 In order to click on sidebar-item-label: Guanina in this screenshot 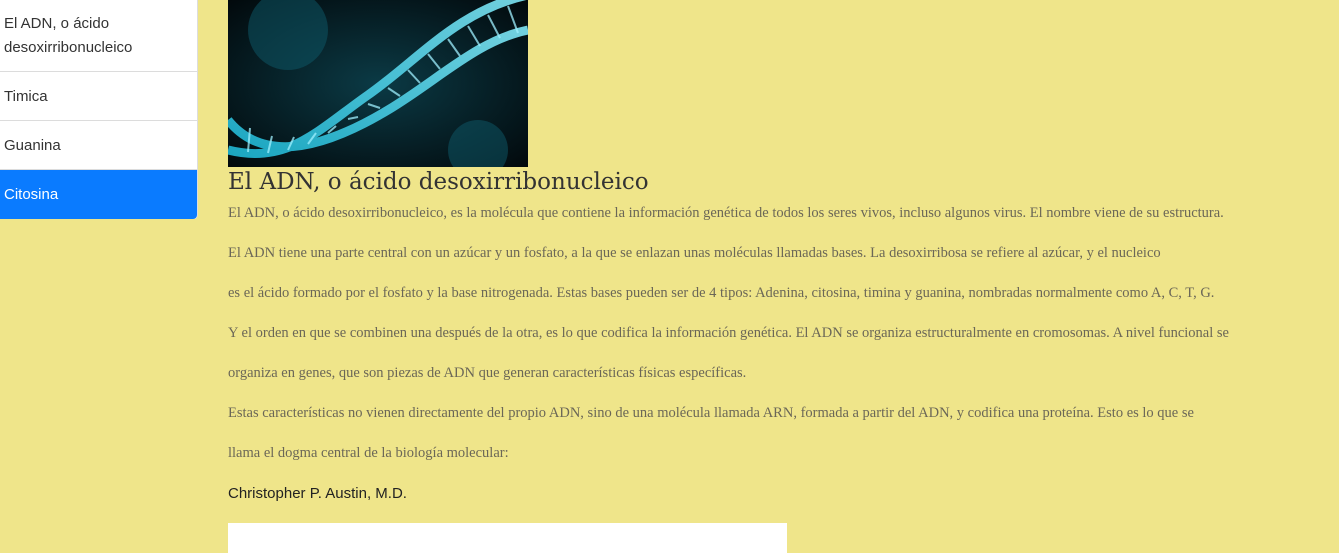, I will do `click(32, 145)`.